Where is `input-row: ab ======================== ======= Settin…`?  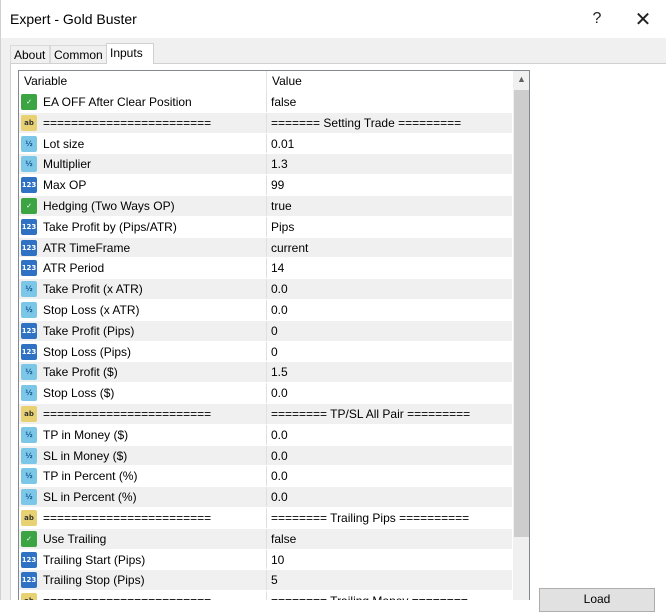
input-row: ab ======================== ======= Settin… is located at coordinates (265, 123).